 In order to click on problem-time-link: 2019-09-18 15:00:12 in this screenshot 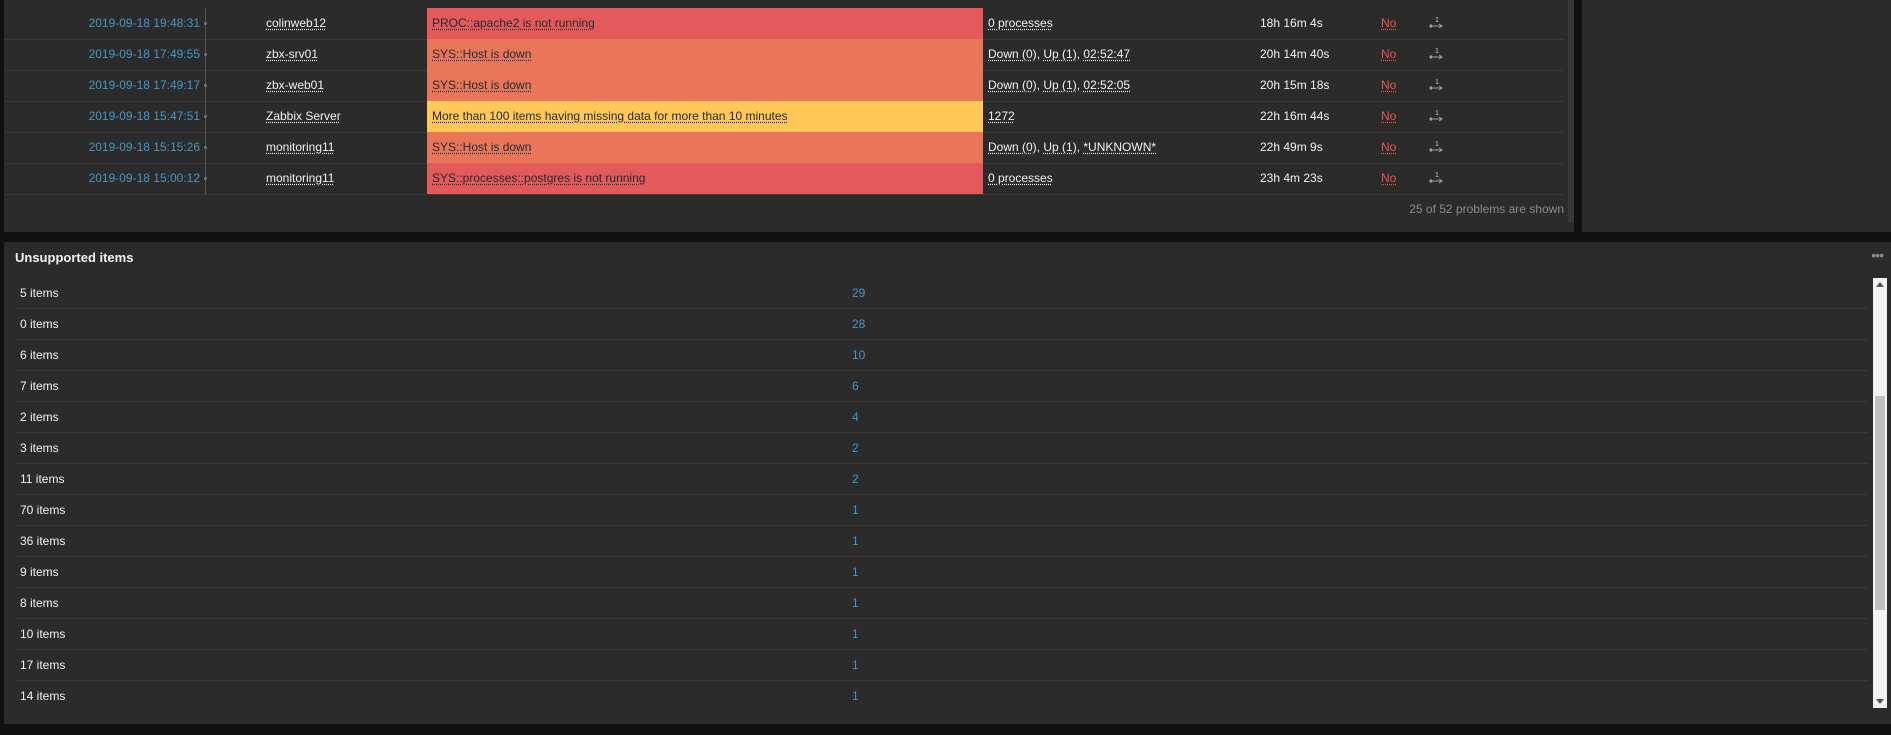, I will do `click(140, 178)`.